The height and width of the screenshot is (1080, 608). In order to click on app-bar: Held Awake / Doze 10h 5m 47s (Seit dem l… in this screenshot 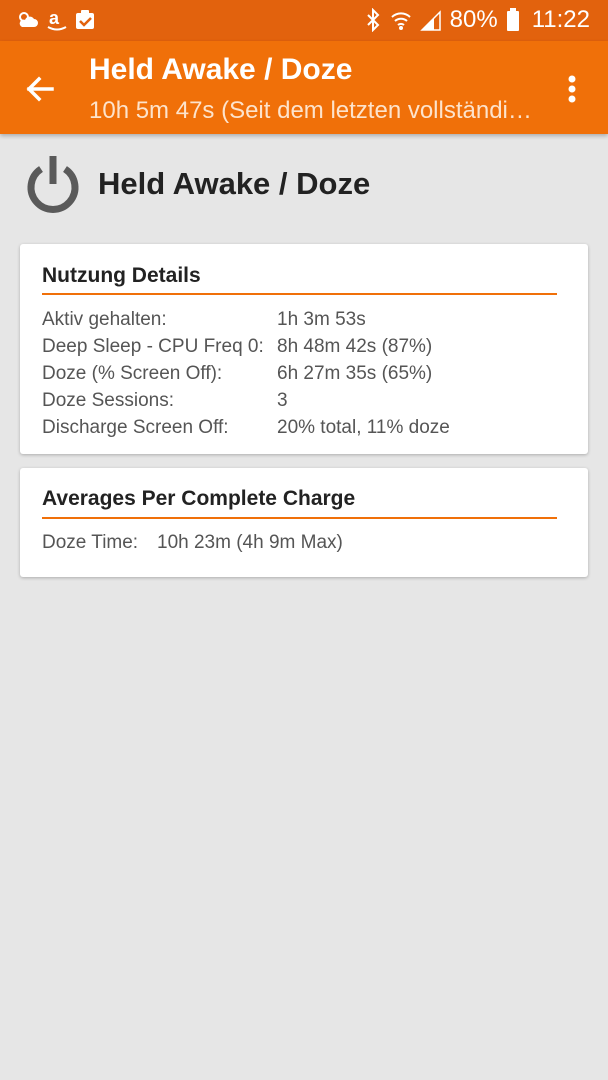, I will do `click(304, 87)`.